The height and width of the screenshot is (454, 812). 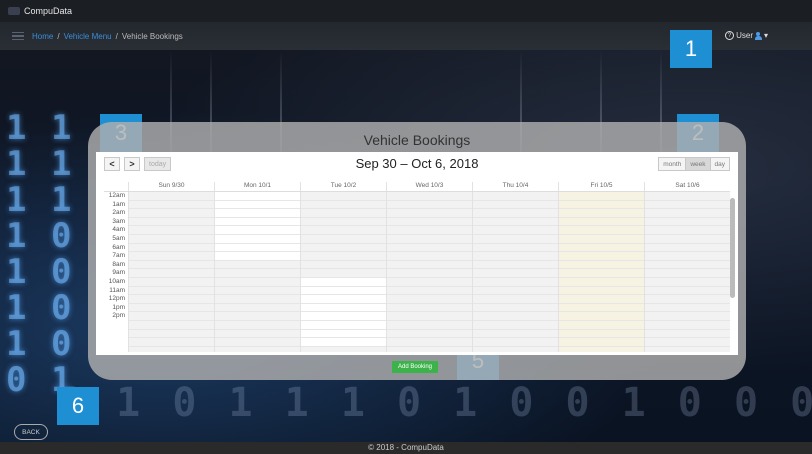 I want to click on breadcrumb-home: Home, so click(x=42, y=36).